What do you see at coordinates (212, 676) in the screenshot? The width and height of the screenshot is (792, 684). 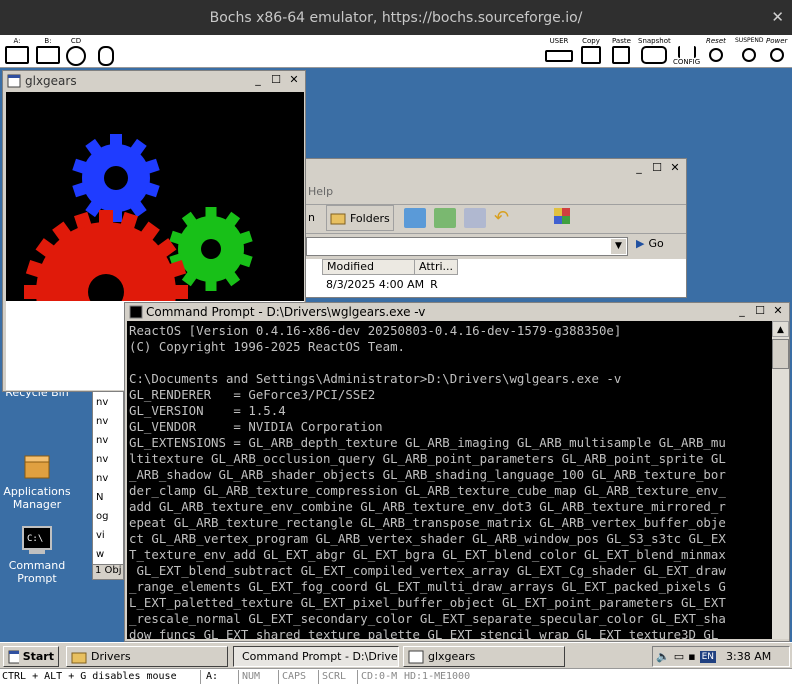 I see `status-drive: A:` at bounding box center [212, 676].